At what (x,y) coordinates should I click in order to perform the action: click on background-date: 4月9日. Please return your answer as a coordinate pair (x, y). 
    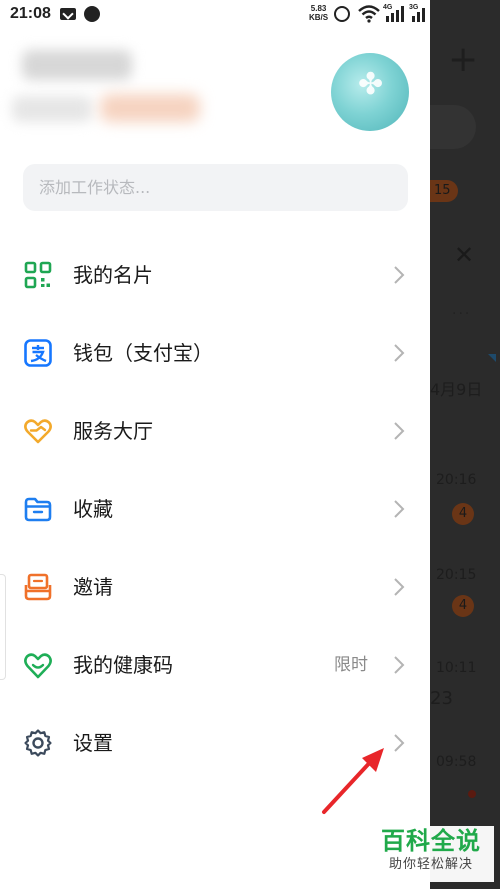
    Looking at the image, I should click on (456, 389).